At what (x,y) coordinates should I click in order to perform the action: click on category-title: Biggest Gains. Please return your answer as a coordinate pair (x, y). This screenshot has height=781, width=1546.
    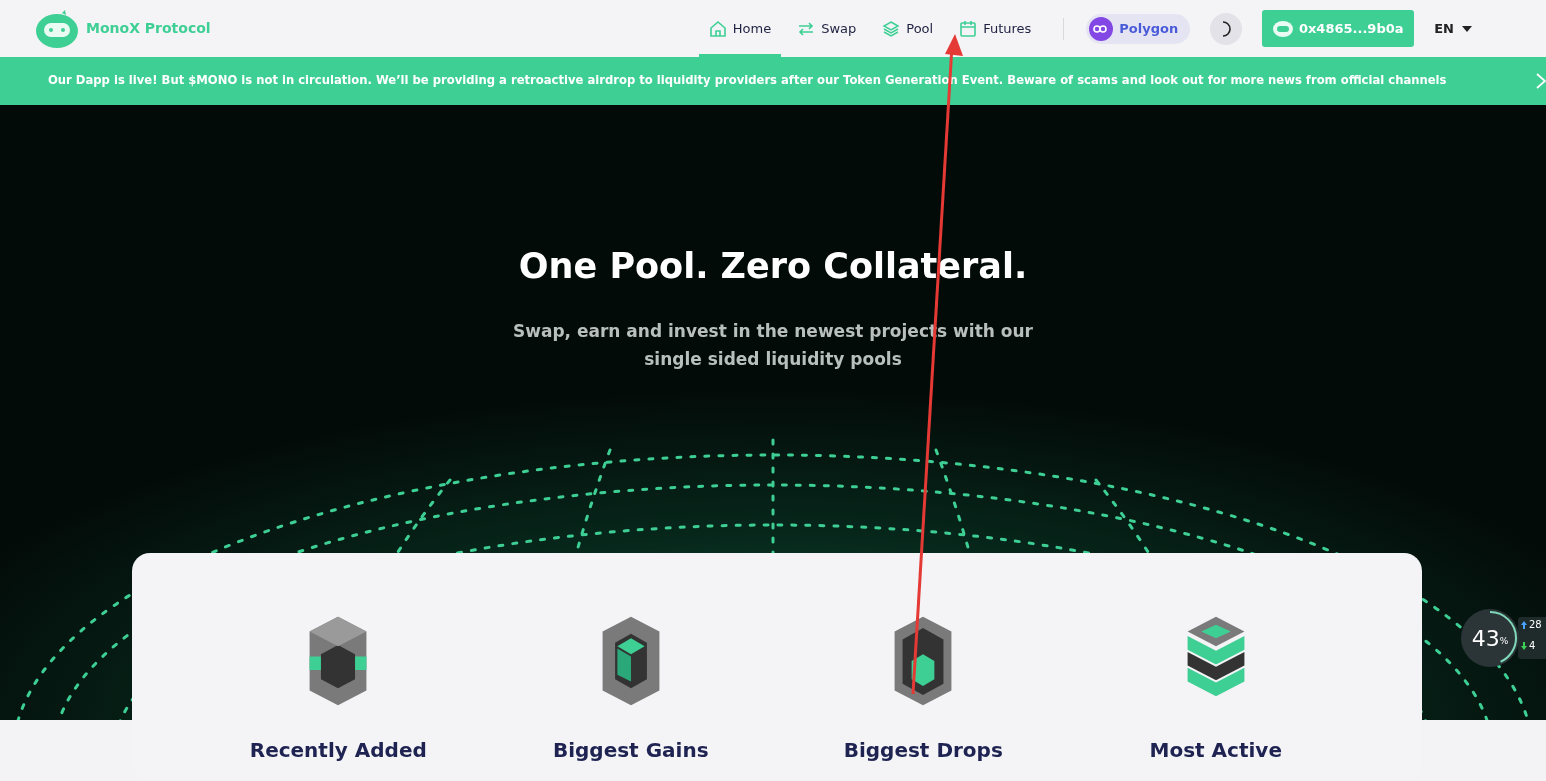
    Looking at the image, I should click on (630, 750).